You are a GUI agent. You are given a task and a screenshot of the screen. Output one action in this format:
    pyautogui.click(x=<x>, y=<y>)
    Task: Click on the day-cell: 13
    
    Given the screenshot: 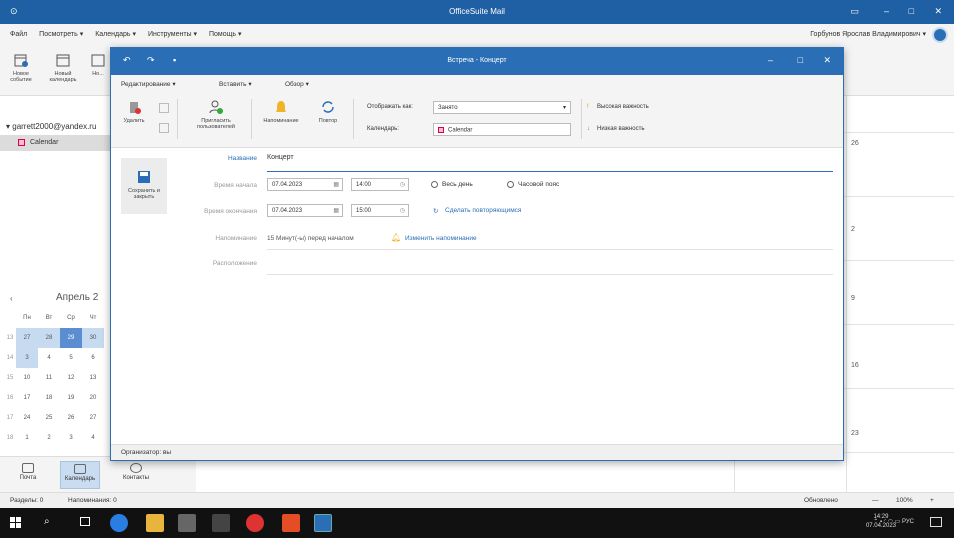 What is the action you would take?
    pyautogui.click(x=93, y=378)
    